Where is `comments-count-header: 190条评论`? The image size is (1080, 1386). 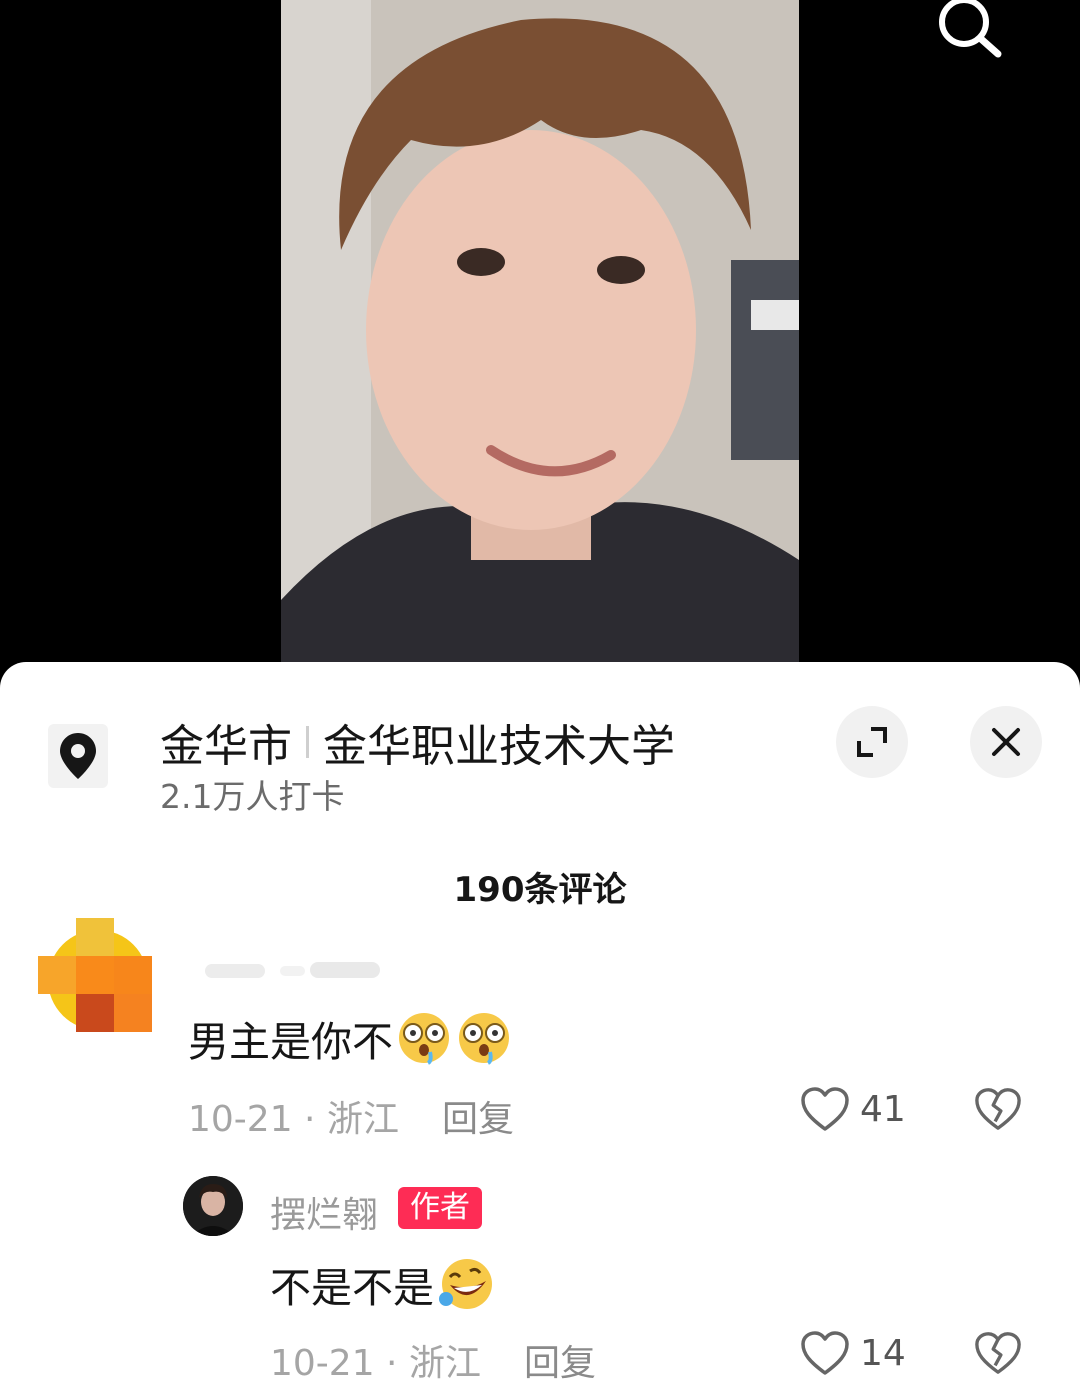 comments-count-header: 190条评论 is located at coordinates (540, 890).